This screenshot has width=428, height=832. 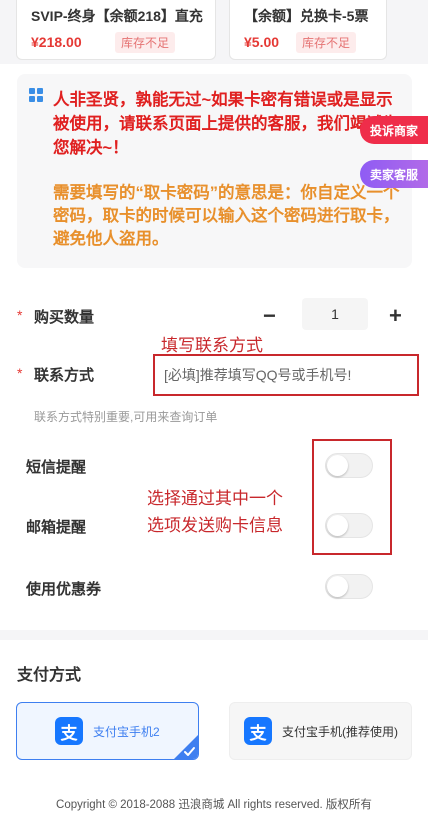 I want to click on payment-option-alipay-mobile2: 支 支付宝手机2, so click(x=107, y=731).